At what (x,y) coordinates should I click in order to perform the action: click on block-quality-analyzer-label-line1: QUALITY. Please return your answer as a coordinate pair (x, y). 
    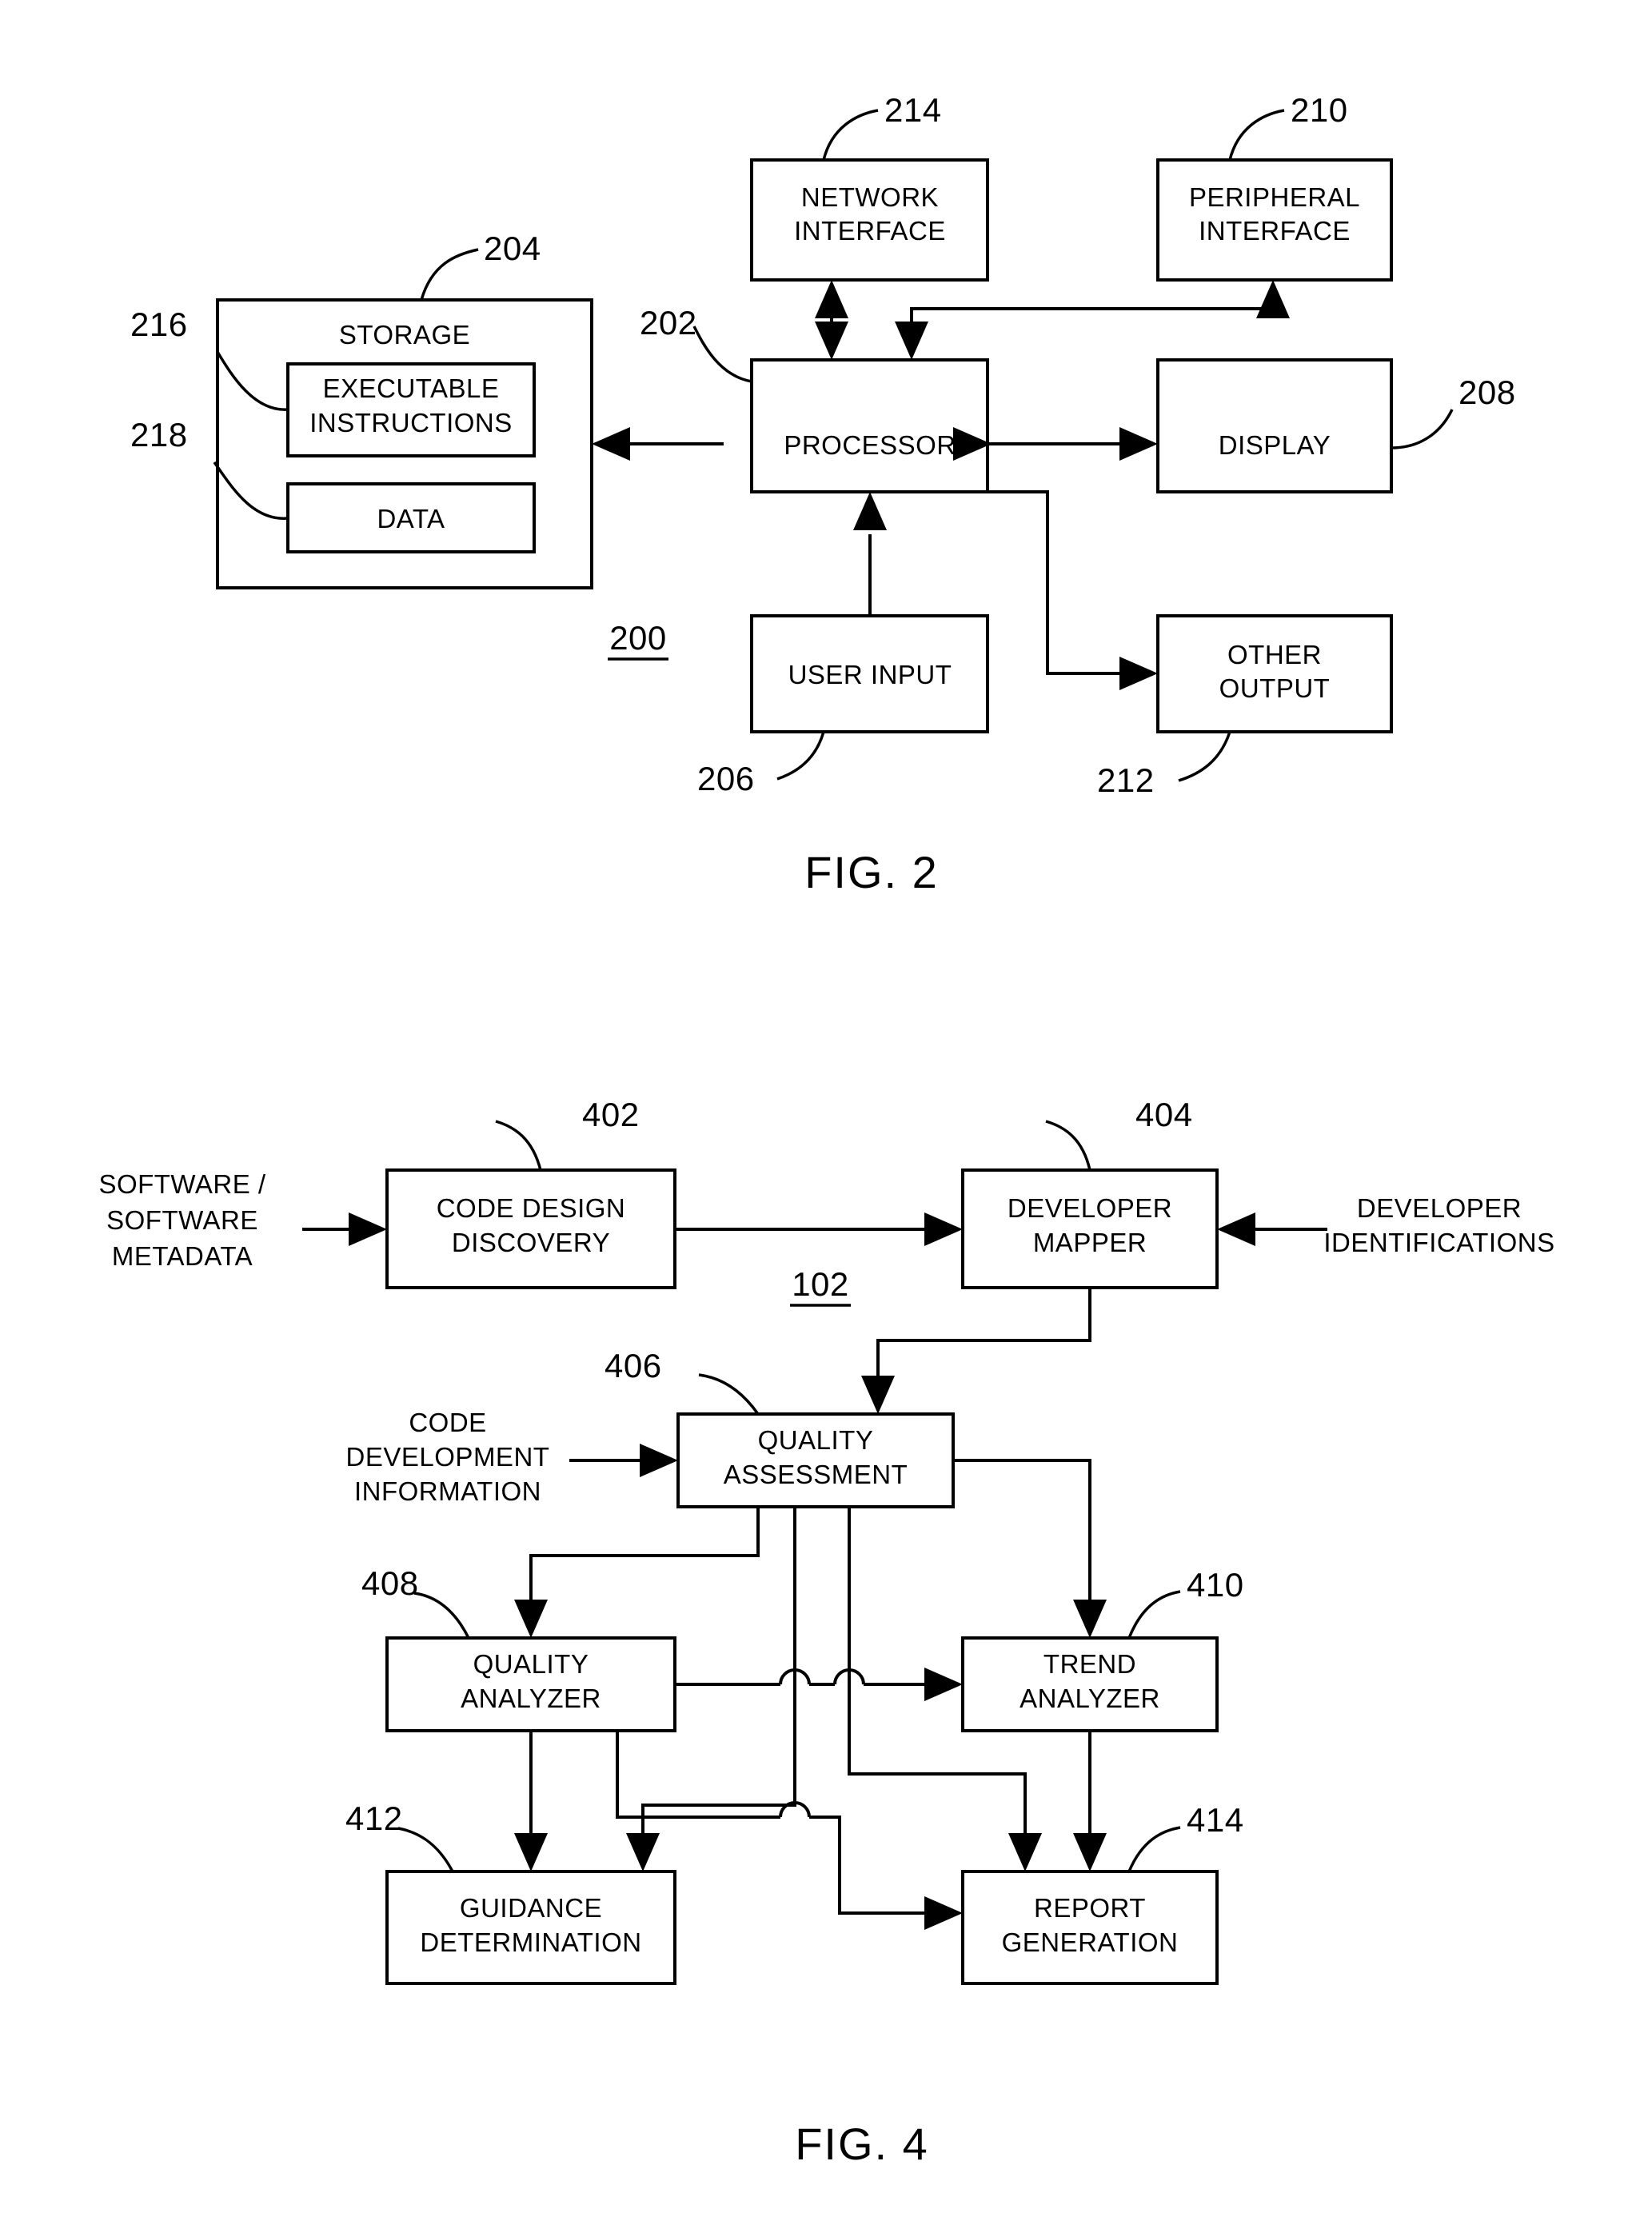
    Looking at the image, I should click on (531, 1664).